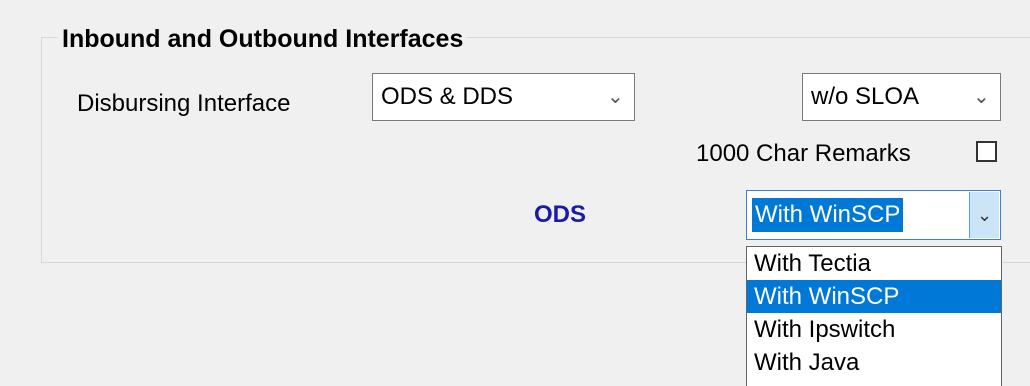  I want to click on char-remarks-checkbox, so click(986, 151).